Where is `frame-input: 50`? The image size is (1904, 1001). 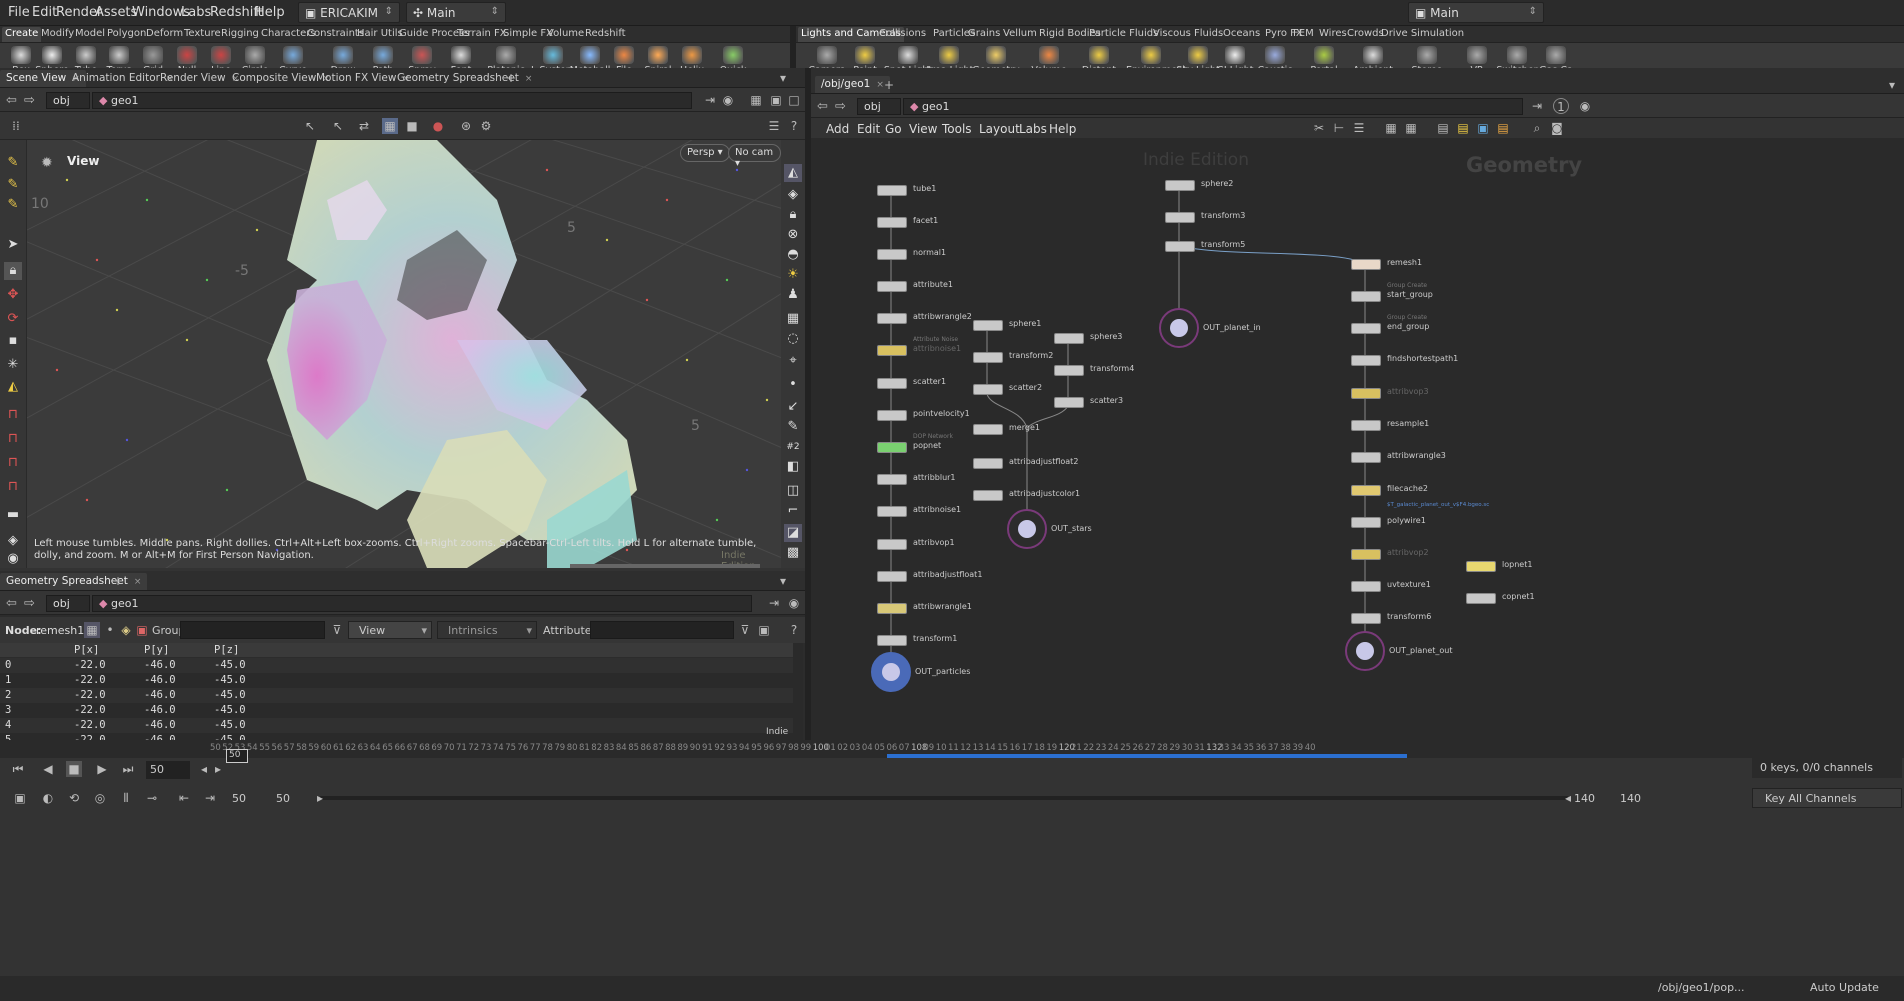 frame-input: 50 is located at coordinates (168, 770).